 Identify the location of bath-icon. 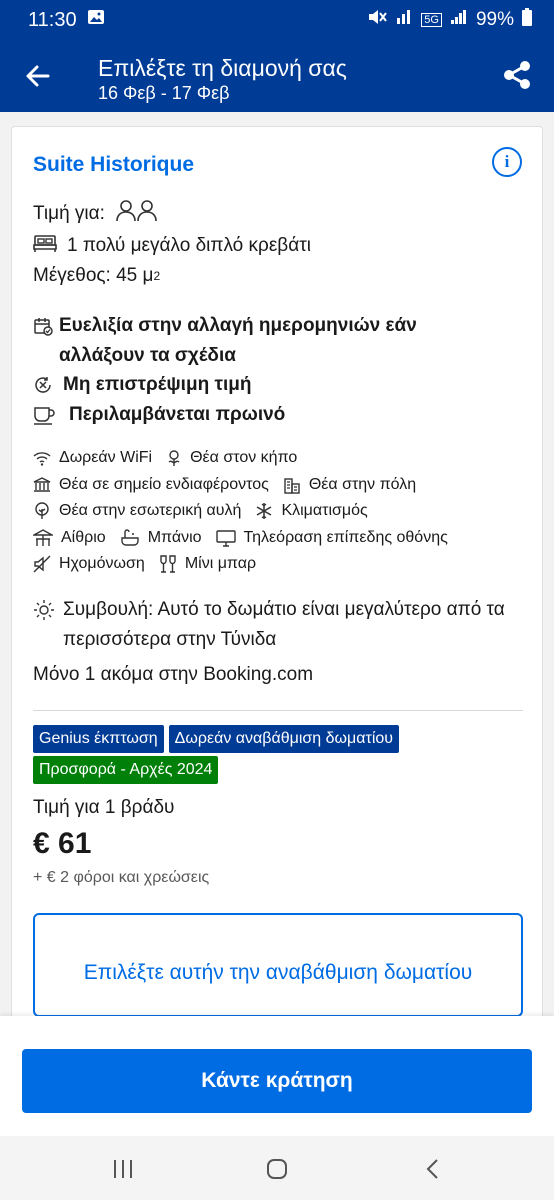
(129, 537).